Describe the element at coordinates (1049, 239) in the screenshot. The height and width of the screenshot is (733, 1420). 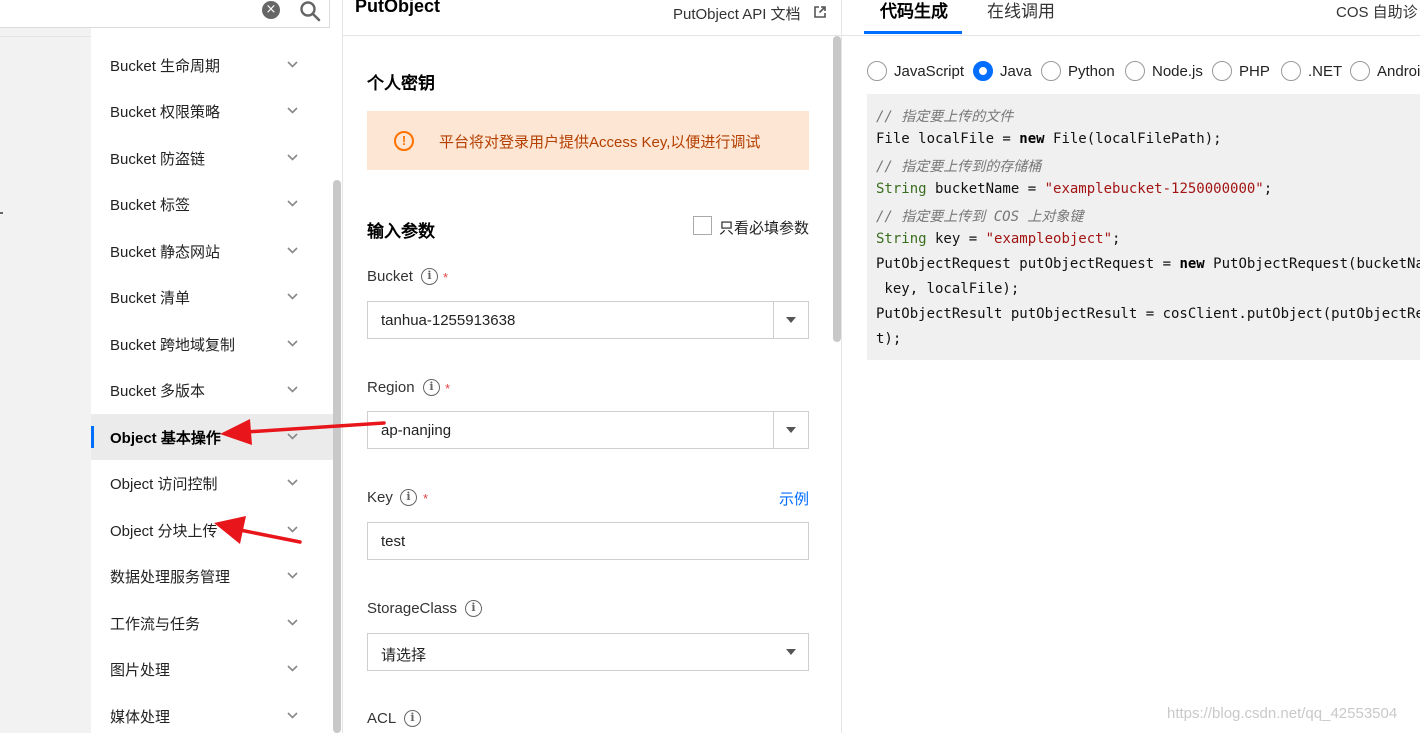
I see `code-string: "exampleobject"` at that location.